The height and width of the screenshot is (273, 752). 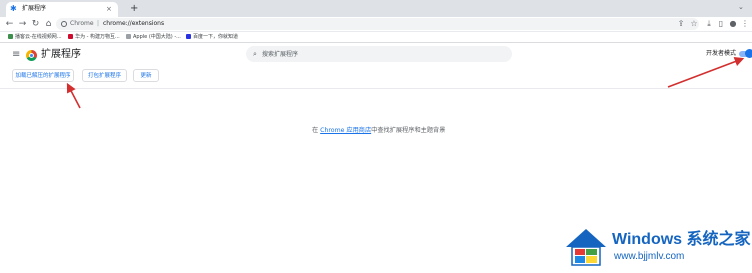 I want to click on watermark-title: Windows 系统之家, so click(x=681, y=239).